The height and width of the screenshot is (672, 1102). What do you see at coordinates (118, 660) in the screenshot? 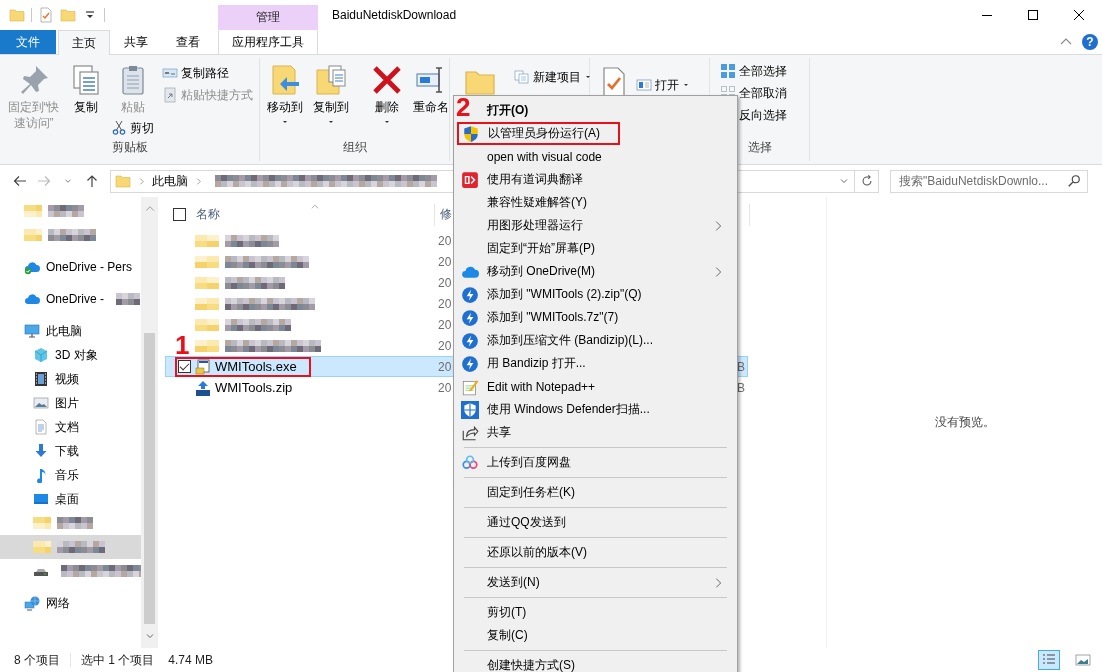
I see `selection-count: 选中 1 个项目` at bounding box center [118, 660].